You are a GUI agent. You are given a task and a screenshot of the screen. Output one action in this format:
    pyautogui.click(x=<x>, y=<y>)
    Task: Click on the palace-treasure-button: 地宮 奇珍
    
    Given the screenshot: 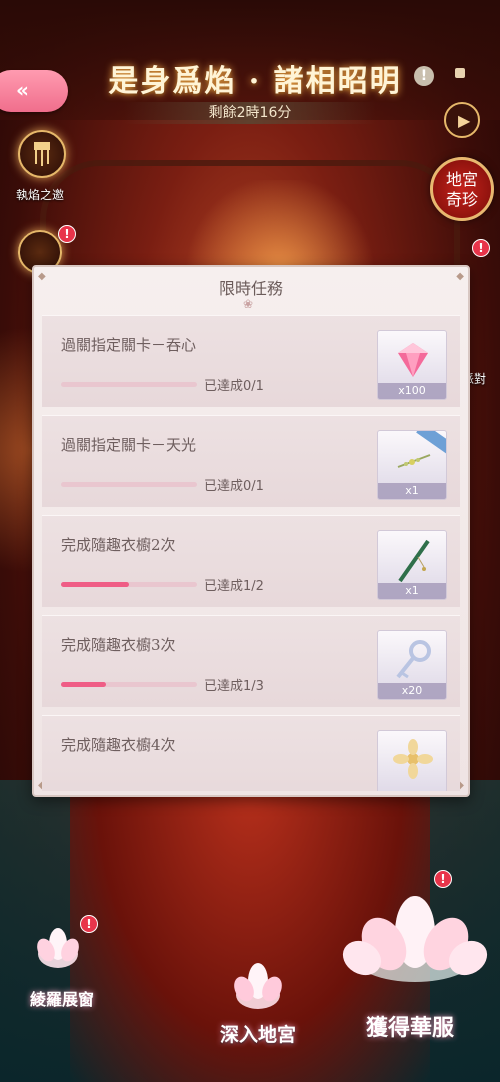 What is the action you would take?
    pyautogui.click(x=462, y=189)
    